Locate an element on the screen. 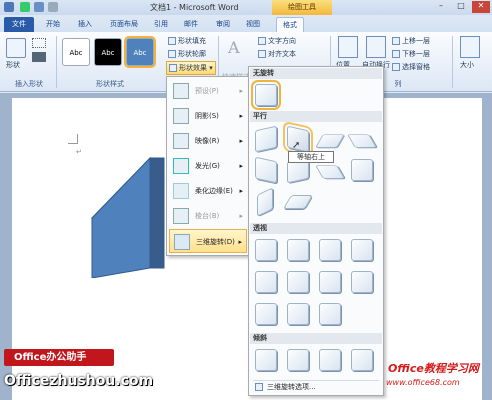 This screenshot has height=400, width=492. menu-item-shadow: 阴影(S) ▸ is located at coordinates (208, 116).